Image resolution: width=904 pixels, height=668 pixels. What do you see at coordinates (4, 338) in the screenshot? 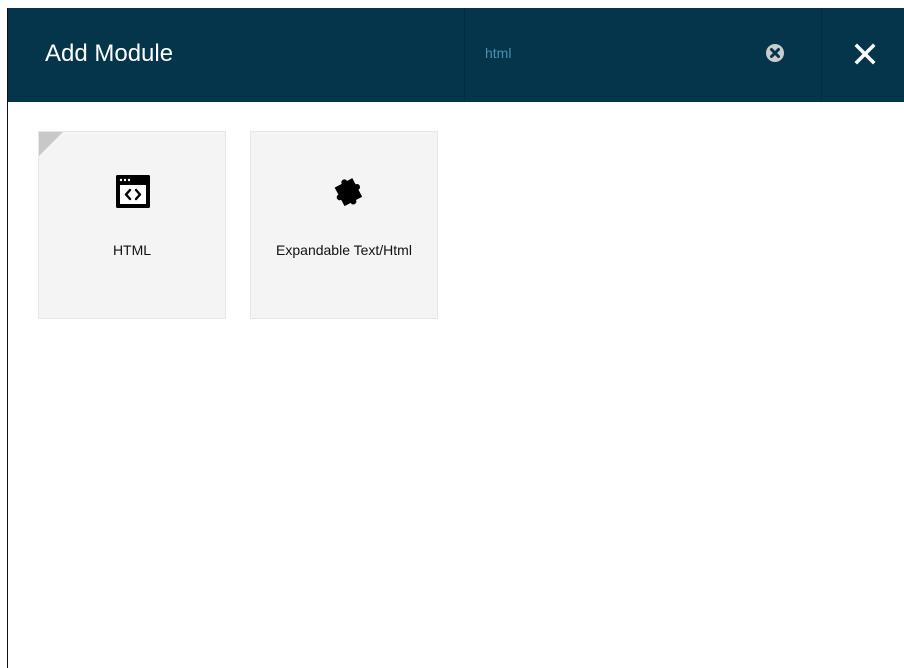
I see `window-left-border` at bounding box center [4, 338].